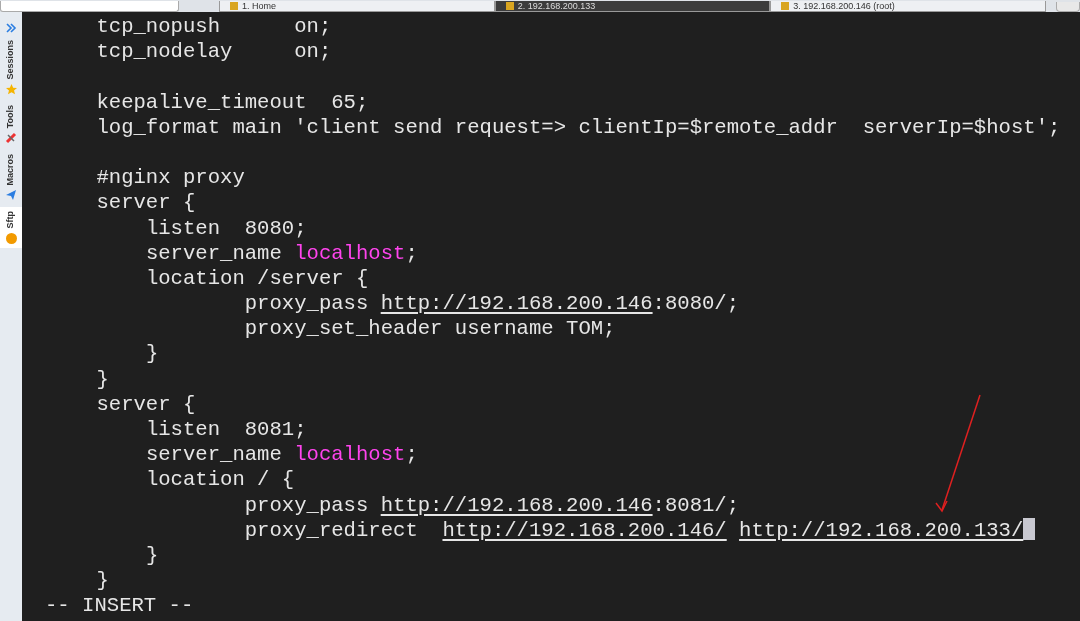 The width and height of the screenshot is (1080, 621). I want to click on code-line: proxy_pass http://192.168.200.146:8081/;, so click(492, 505).